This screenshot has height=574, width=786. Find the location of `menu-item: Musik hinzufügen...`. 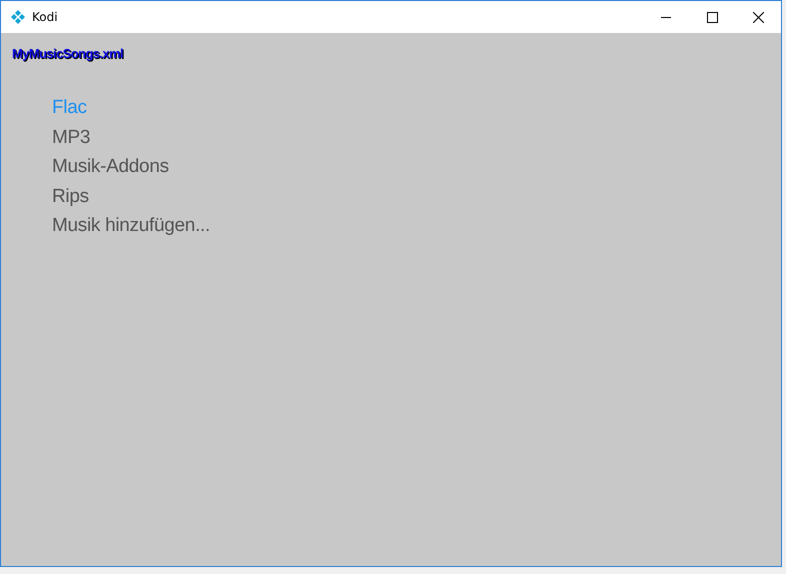

menu-item: Musik hinzufügen... is located at coordinates (131, 225).